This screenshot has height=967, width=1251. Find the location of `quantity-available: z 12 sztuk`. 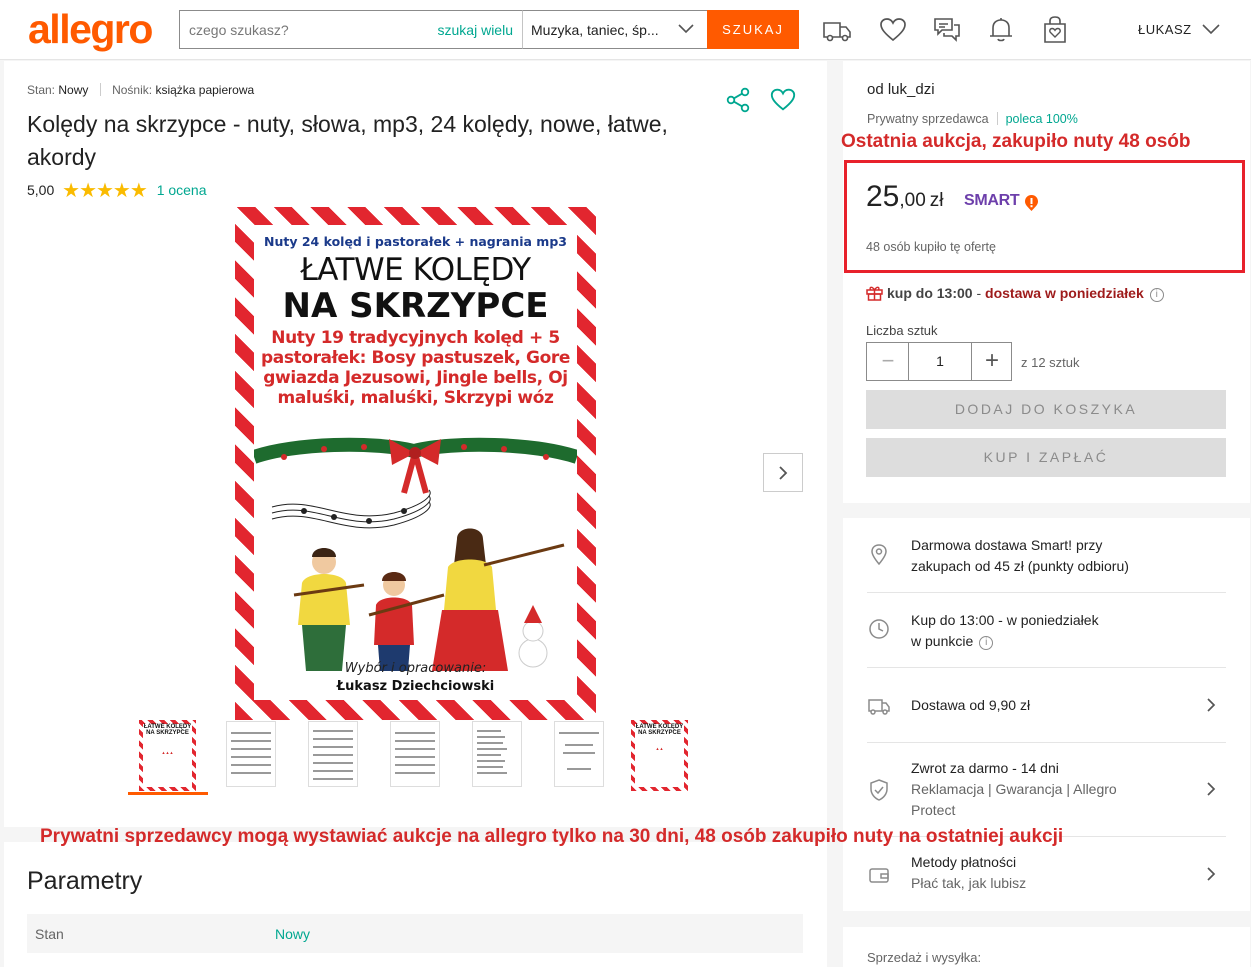

quantity-available: z 12 sztuk is located at coordinates (1050, 362).